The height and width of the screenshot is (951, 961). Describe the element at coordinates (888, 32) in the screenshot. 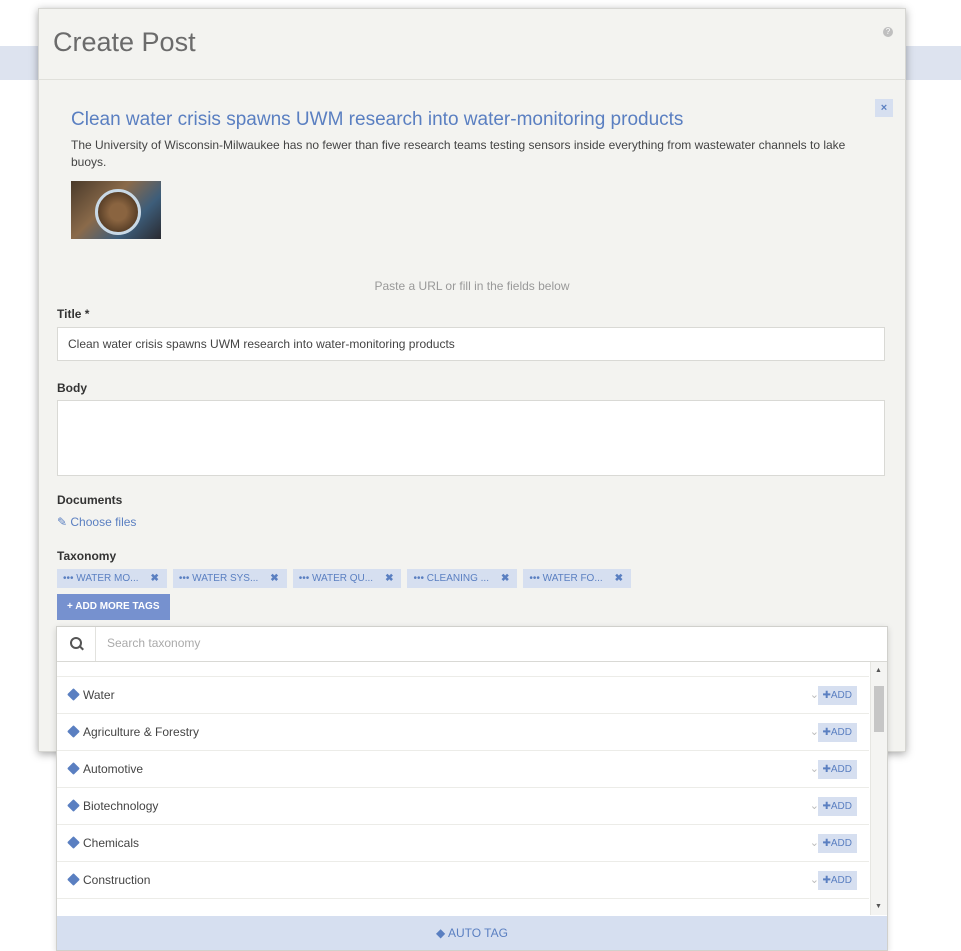

I see `help-icon: ?` at that location.